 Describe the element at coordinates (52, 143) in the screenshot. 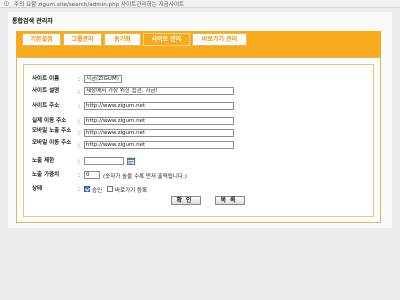

I see `mobile-move-url-label: 모바일 이동 주소` at that location.